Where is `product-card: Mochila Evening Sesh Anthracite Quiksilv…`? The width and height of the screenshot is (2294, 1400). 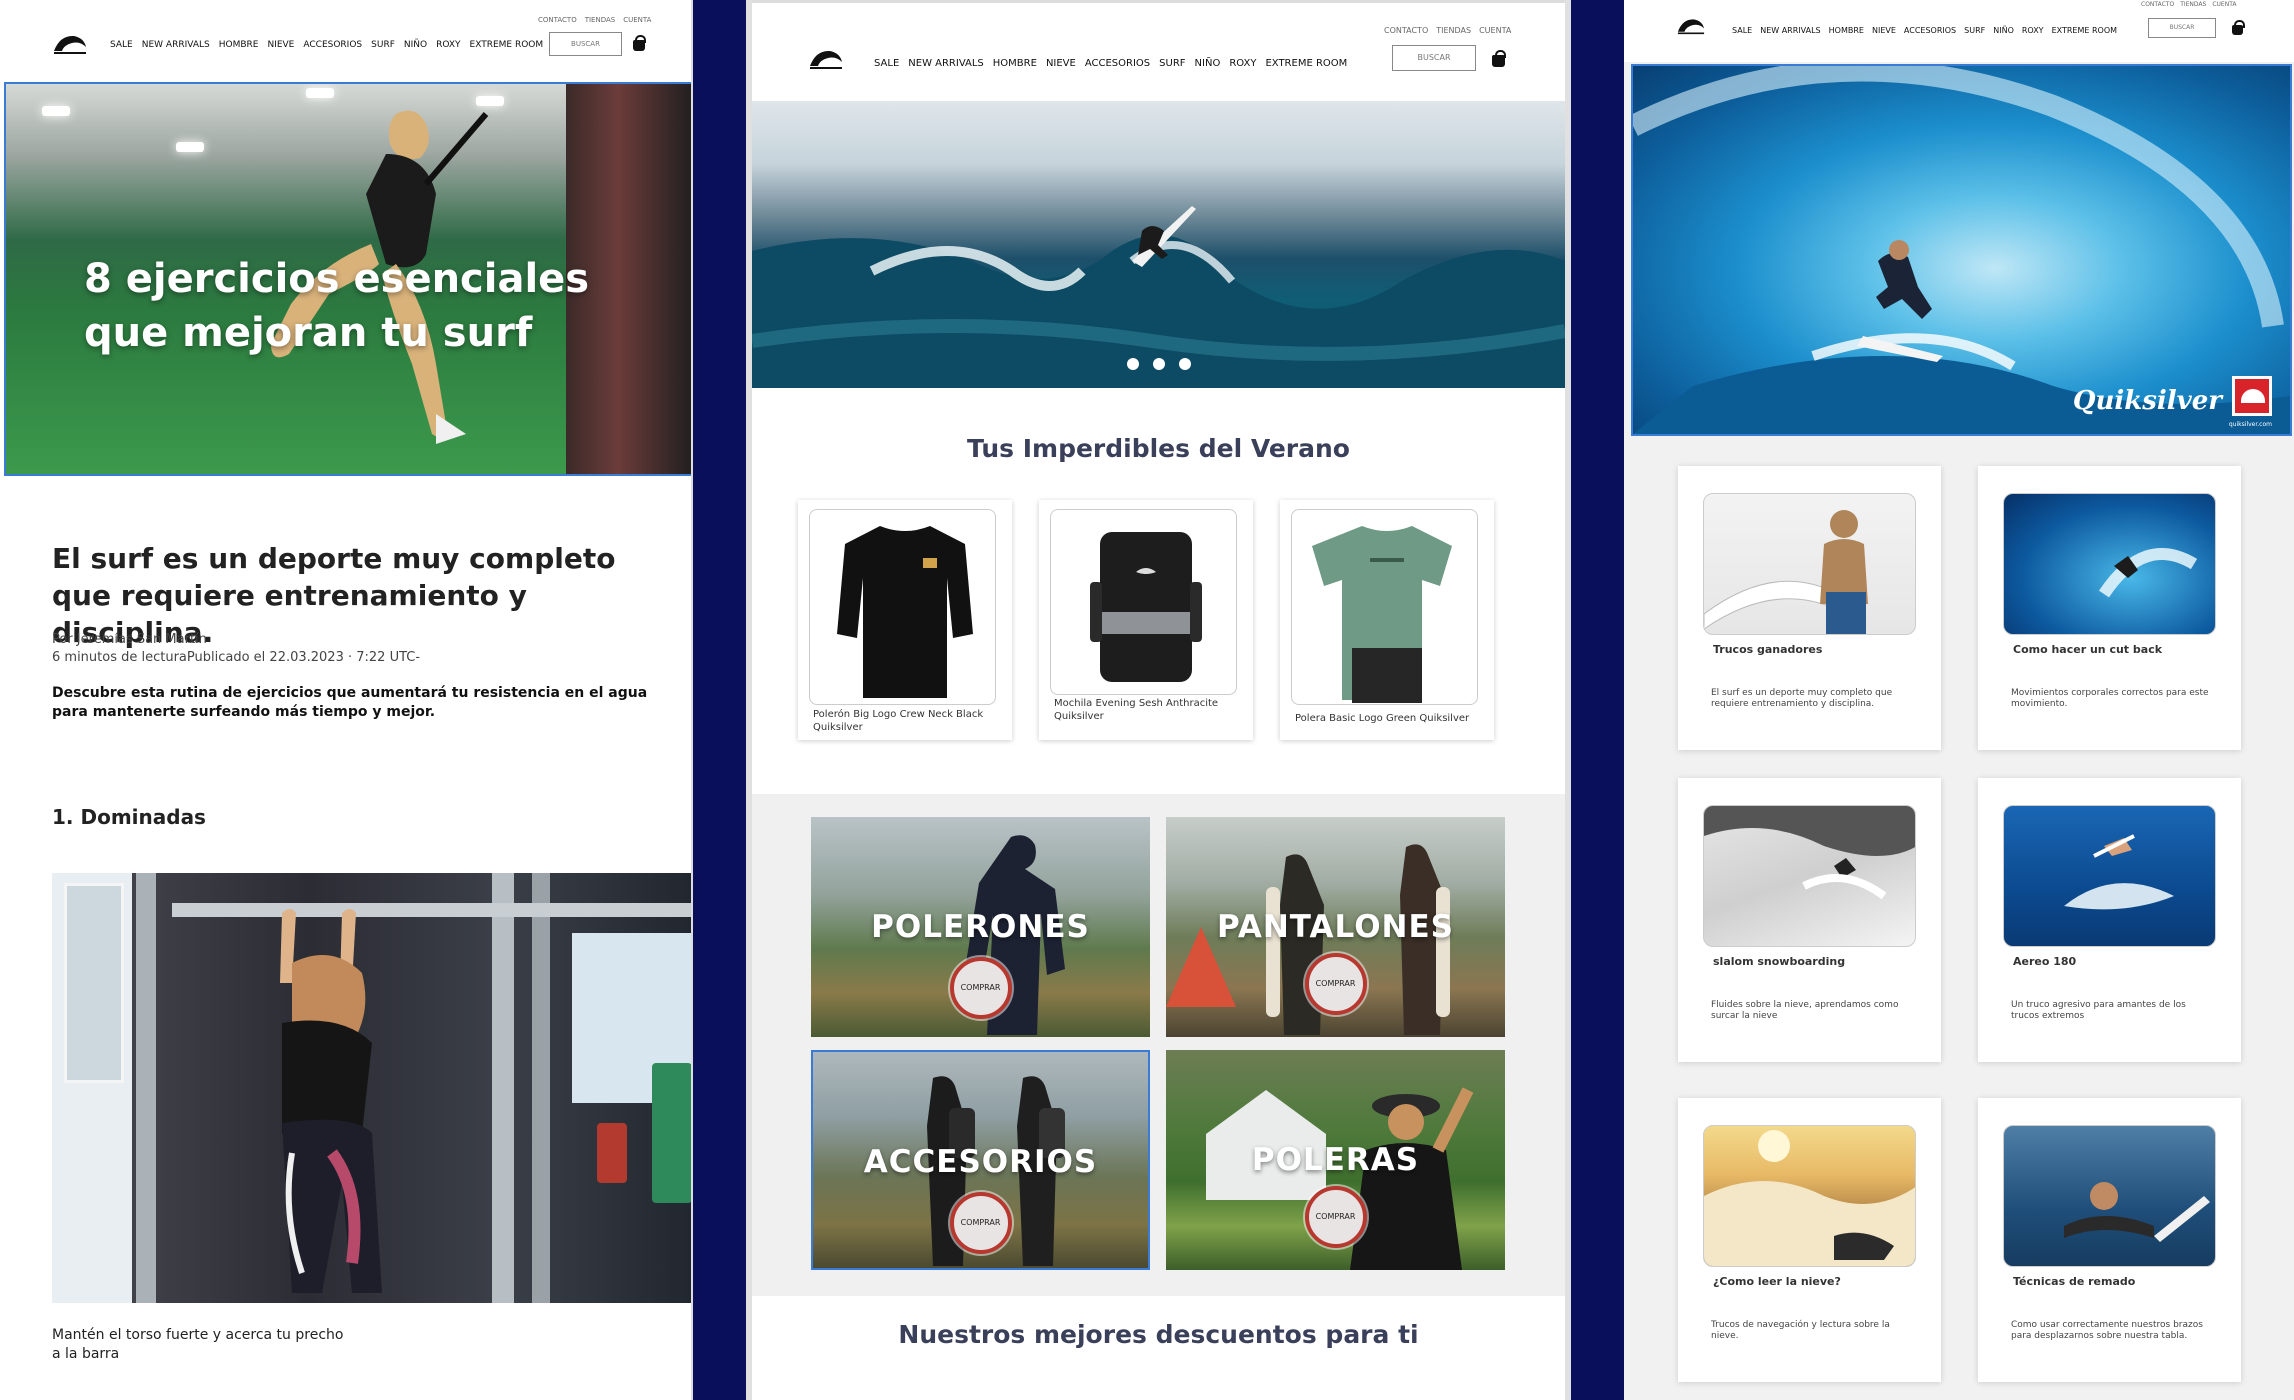
product-card: Mochila Evening Sesh Anthracite Quiksilv… is located at coordinates (1146, 620).